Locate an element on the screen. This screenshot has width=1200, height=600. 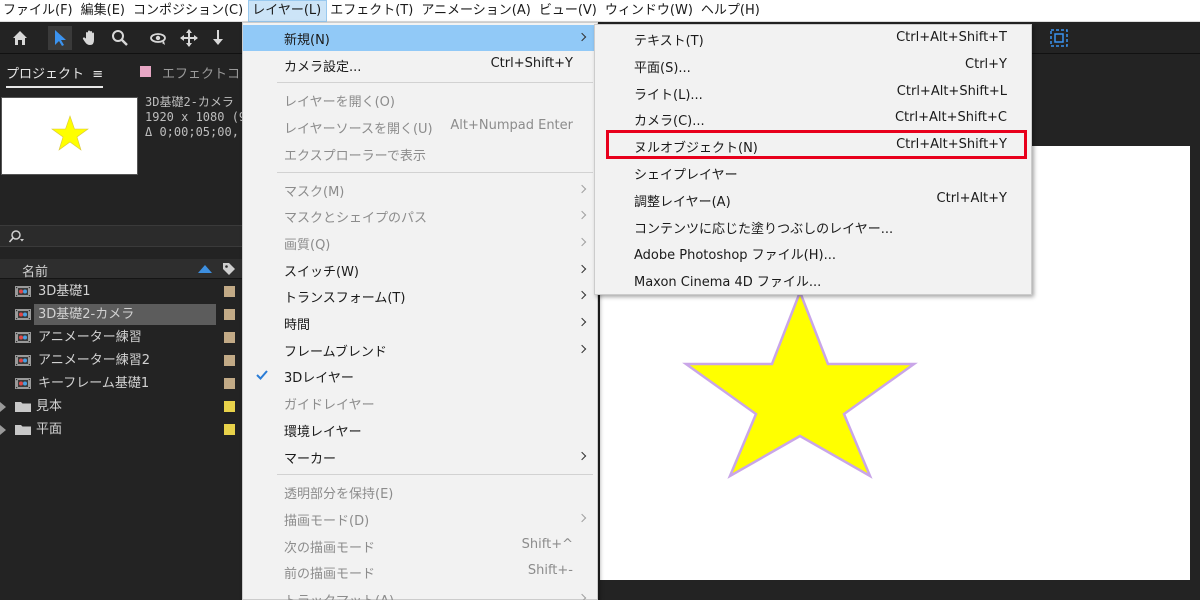
menu-item-label: ガイドレイヤー is located at coordinates (329, 406).